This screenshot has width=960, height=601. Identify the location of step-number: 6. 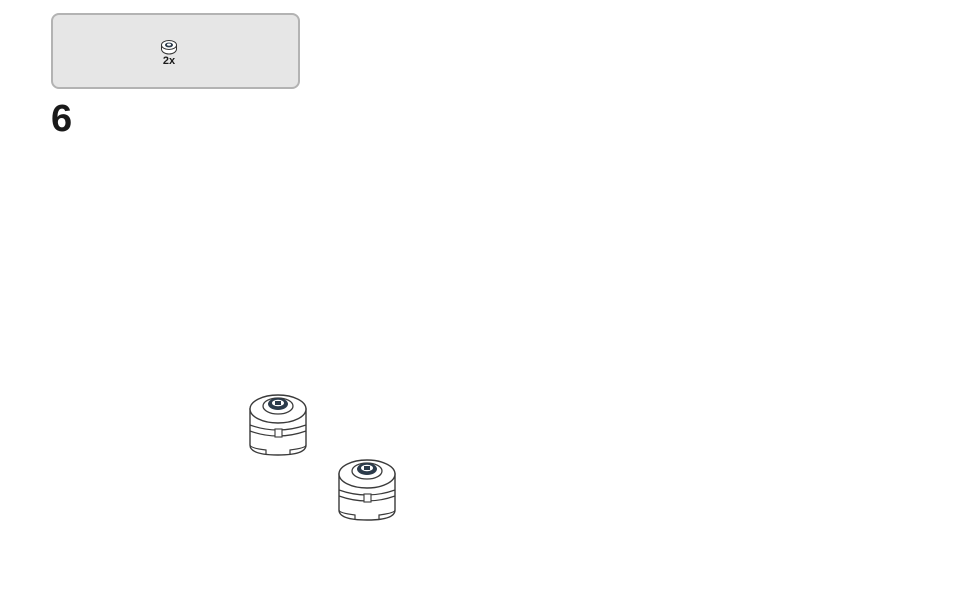
(62, 119).